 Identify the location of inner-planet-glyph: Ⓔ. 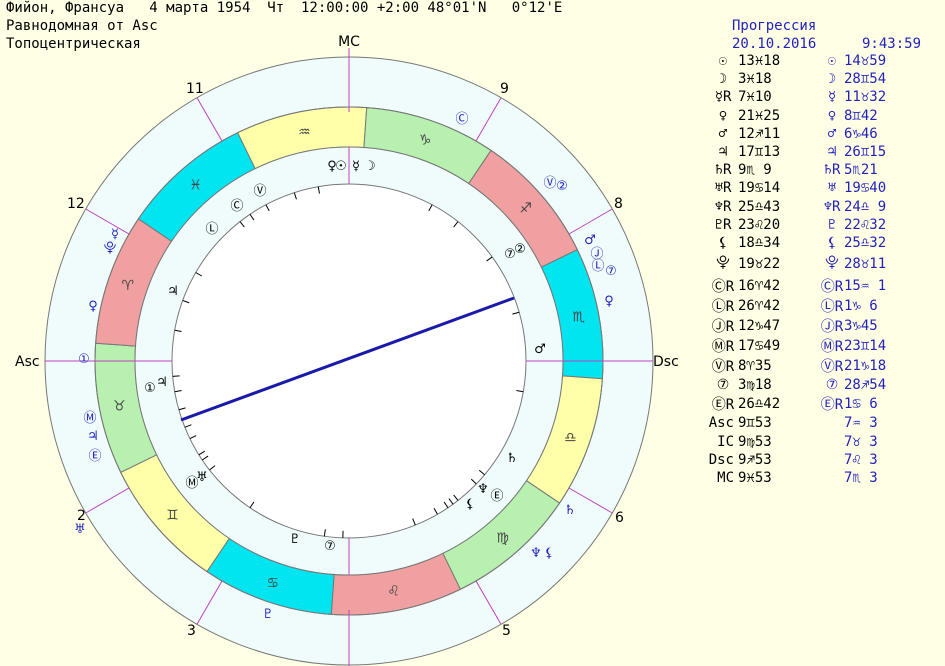
(496, 496).